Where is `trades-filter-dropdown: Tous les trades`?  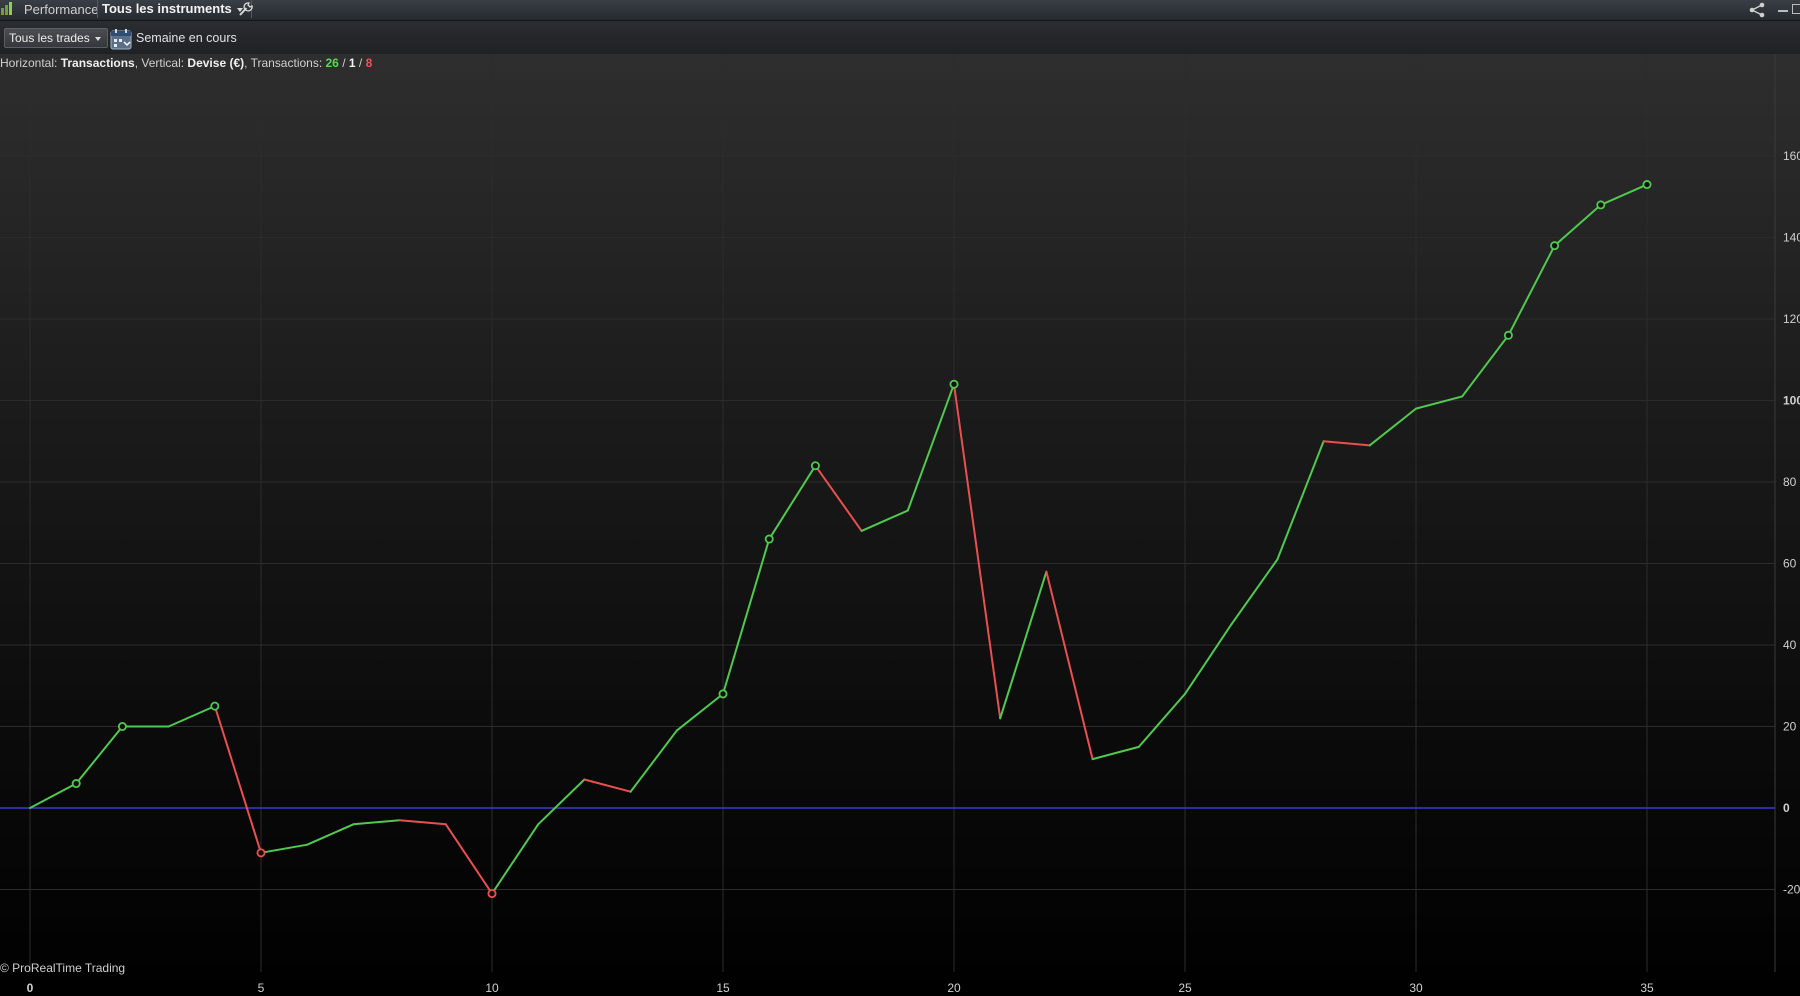
trades-filter-dropdown: Tous les trades is located at coordinates (56, 38).